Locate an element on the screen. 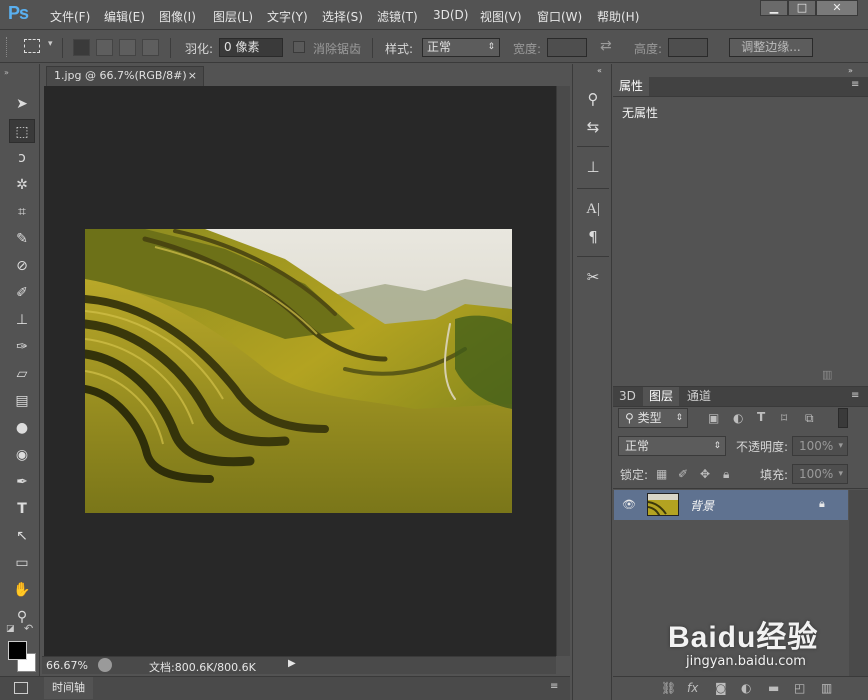 The height and width of the screenshot is (700, 868). intersect-selection-icon is located at coordinates (150, 47).